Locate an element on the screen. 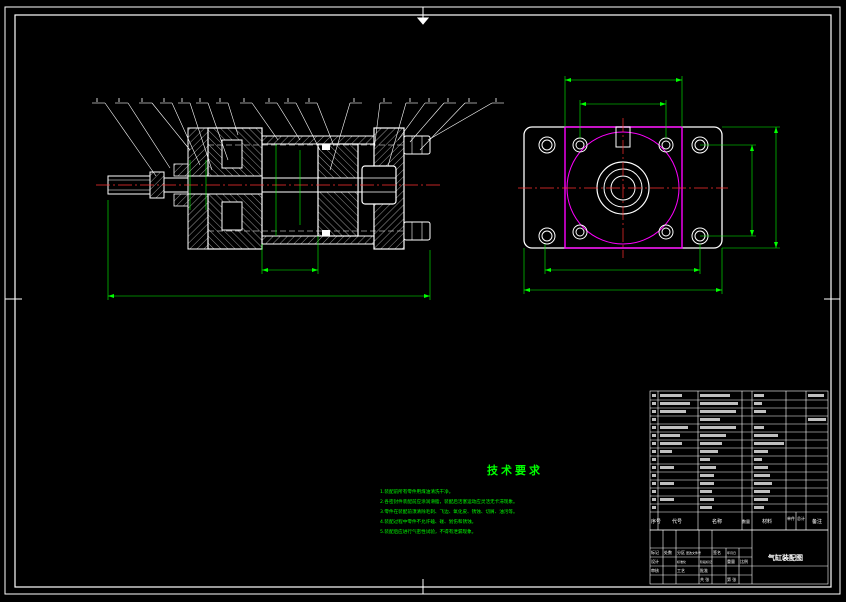  tie-rod-nut-bottom is located at coordinates (417, 231).